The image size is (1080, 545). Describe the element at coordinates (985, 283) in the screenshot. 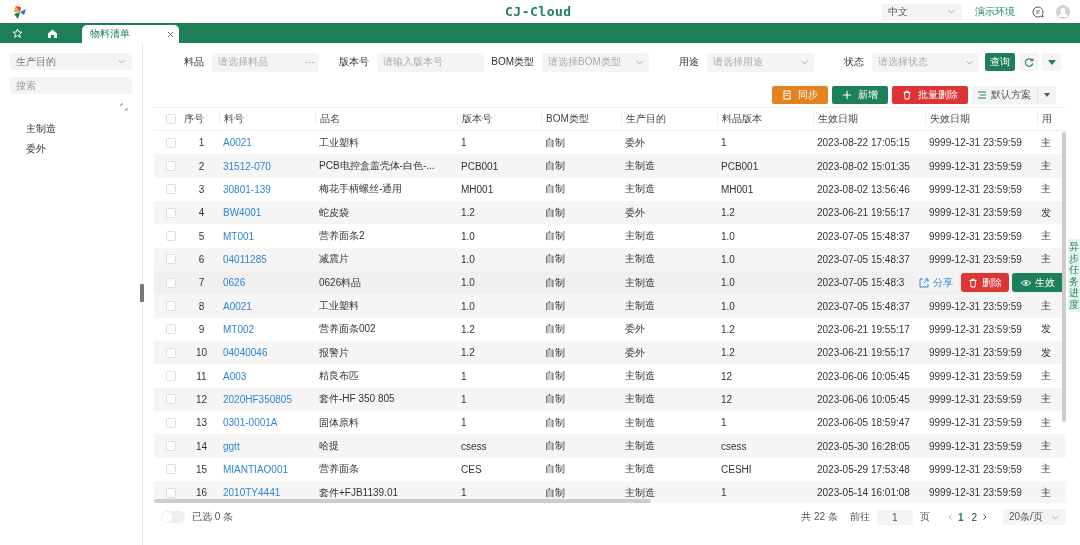

I see `delete-button: 删除` at that location.